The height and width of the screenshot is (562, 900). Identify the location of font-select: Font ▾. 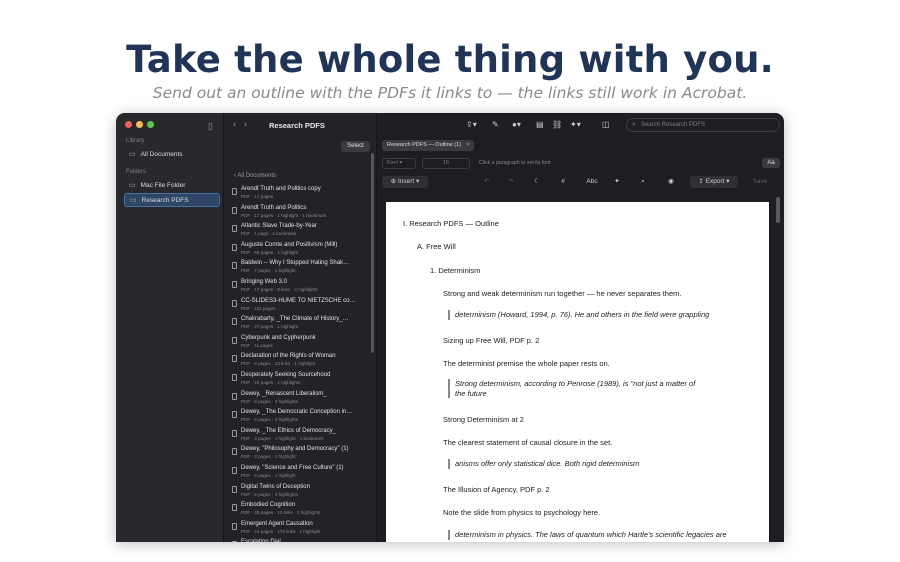
(399, 163).